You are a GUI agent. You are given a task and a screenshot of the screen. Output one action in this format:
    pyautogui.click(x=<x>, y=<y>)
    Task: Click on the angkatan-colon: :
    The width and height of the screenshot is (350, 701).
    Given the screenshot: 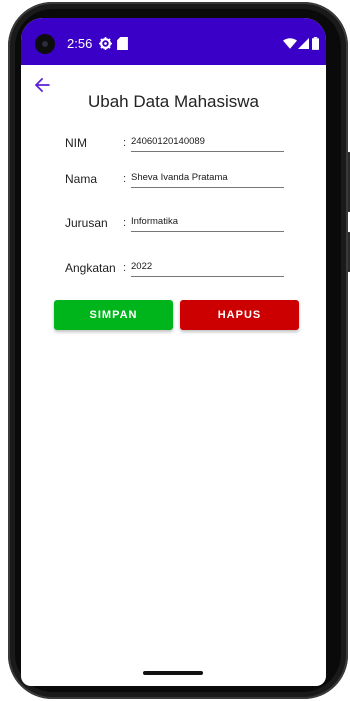 What is the action you would take?
    pyautogui.click(x=125, y=268)
    